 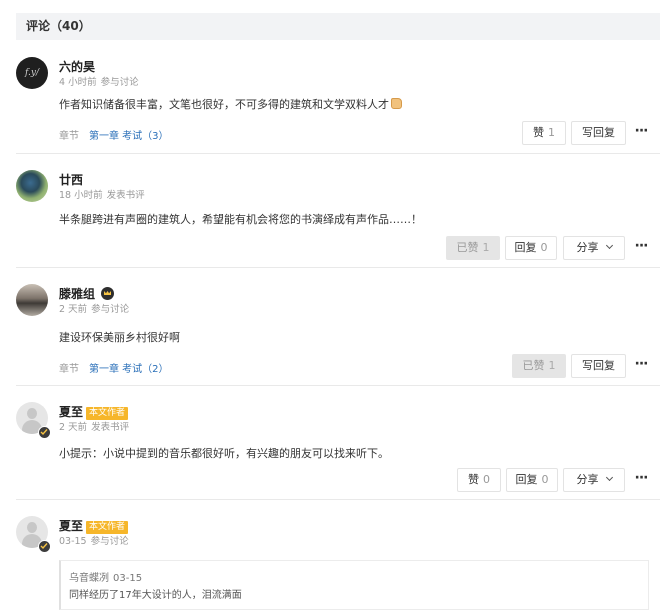 I want to click on like-button: 赞1, so click(x=544, y=133).